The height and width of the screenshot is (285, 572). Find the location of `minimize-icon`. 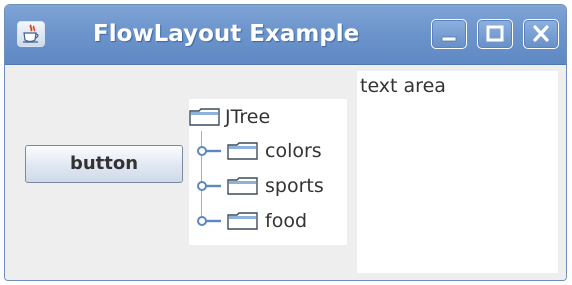

minimize-icon is located at coordinates (449, 39).